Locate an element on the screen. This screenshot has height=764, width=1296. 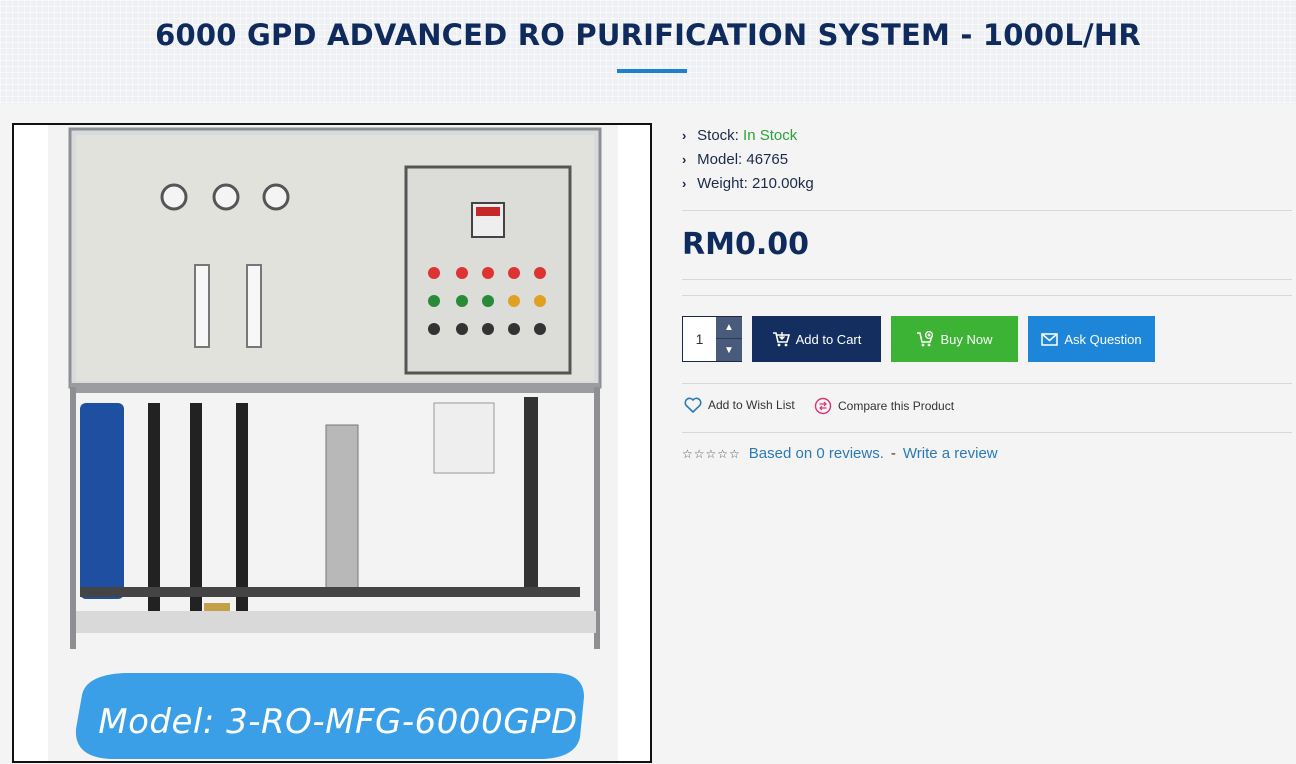
compare-label: Compare this Product is located at coordinates (896, 406).